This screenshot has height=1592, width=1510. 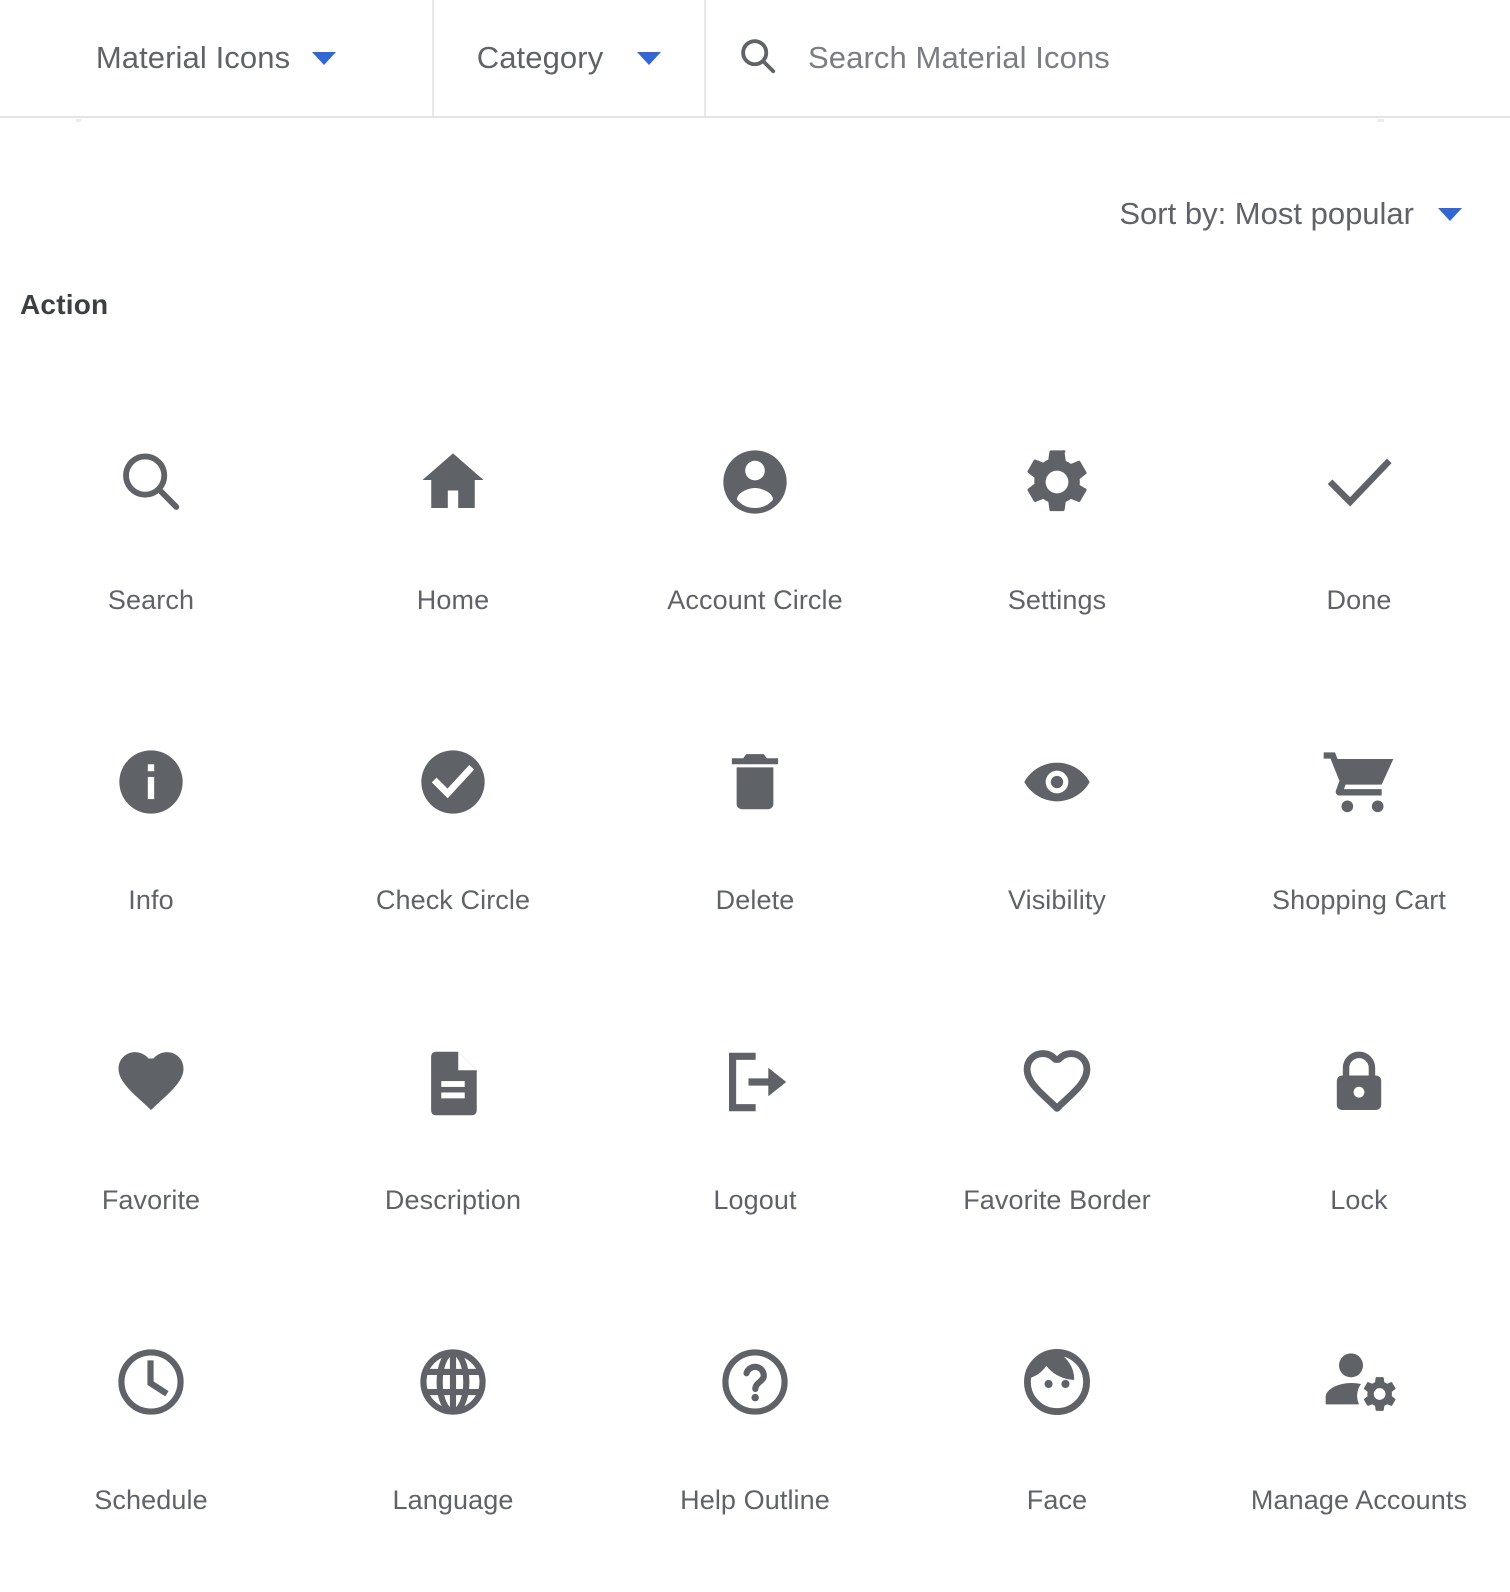 I want to click on eye-icon, so click(x=1057, y=782).